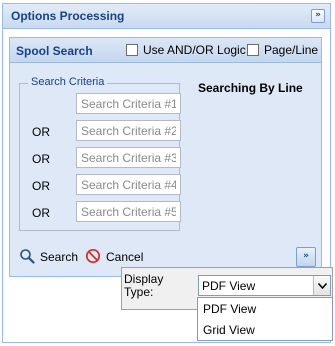 This screenshot has width=335, height=346. What do you see at coordinates (68, 16) in the screenshot?
I see `panel-title: Options Processing` at bounding box center [68, 16].